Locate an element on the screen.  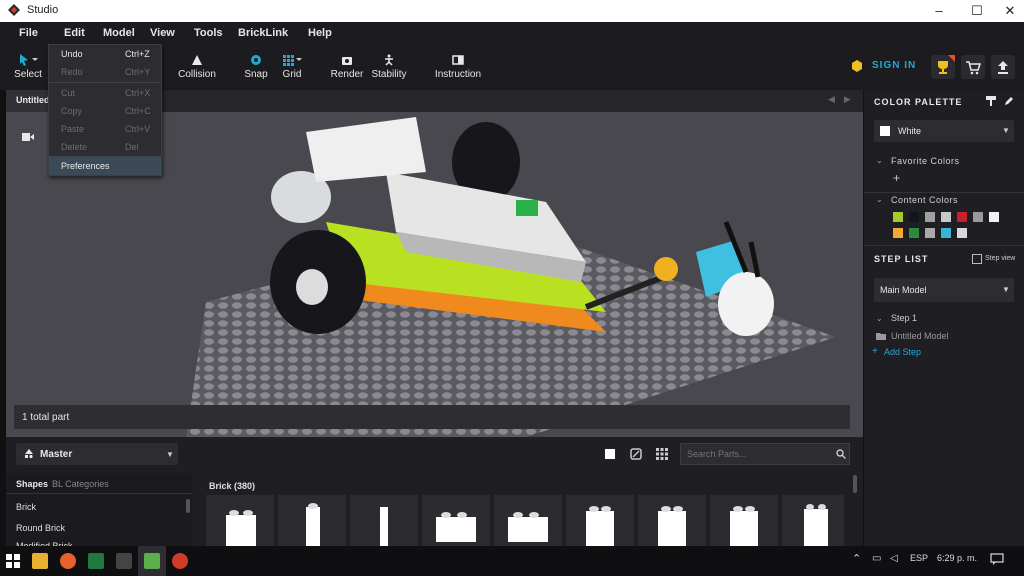
step-view-checkbox is located at coordinates (977, 259).